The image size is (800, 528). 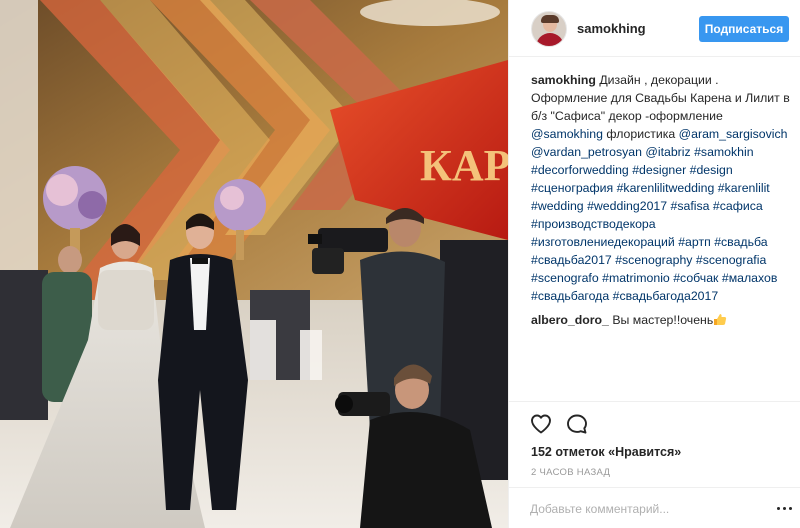 What do you see at coordinates (565, 278) in the screenshot?
I see `hashtag-link: #scenografo` at bounding box center [565, 278].